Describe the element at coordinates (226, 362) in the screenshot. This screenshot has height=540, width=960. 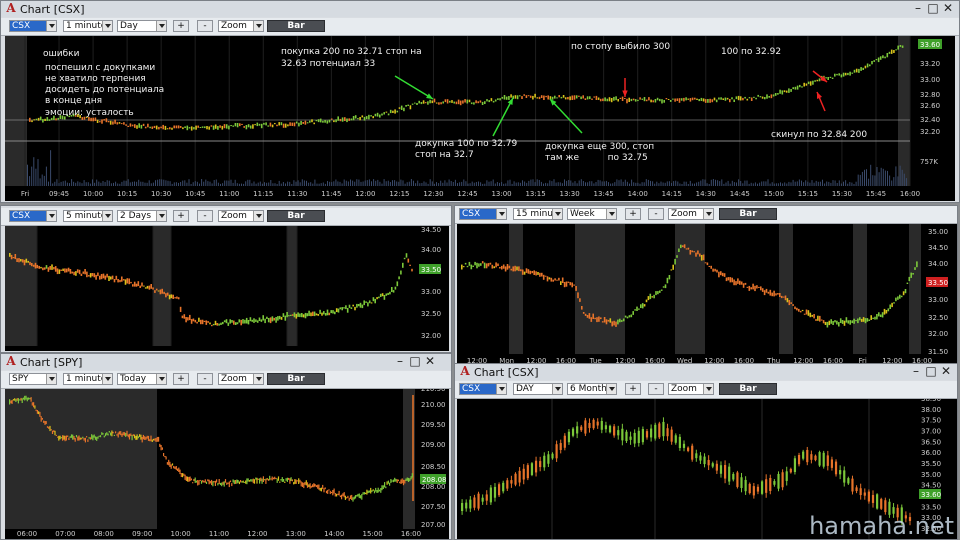
I see `window-titlebar: A Chart [SPY] – □ ✕` at that location.